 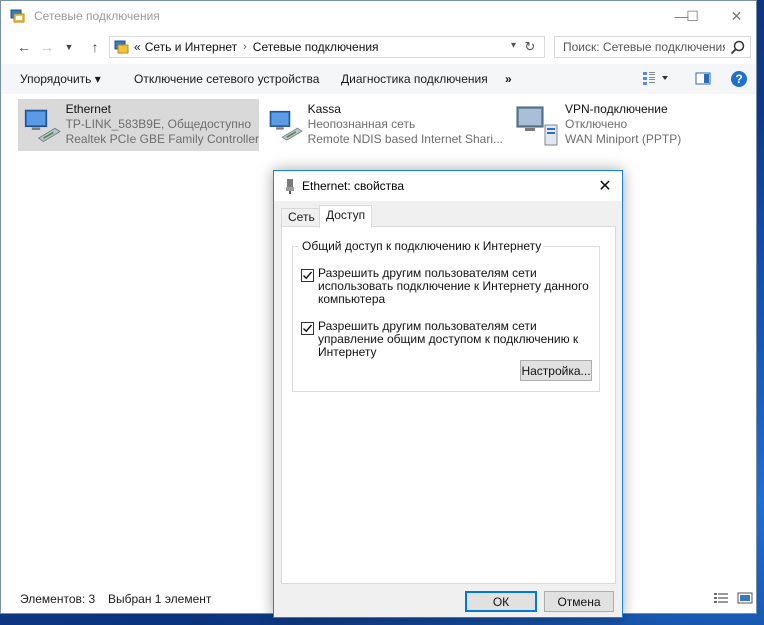 What do you see at coordinates (414, 79) in the screenshot?
I see `diagnose-button: Диагностика подключения` at bounding box center [414, 79].